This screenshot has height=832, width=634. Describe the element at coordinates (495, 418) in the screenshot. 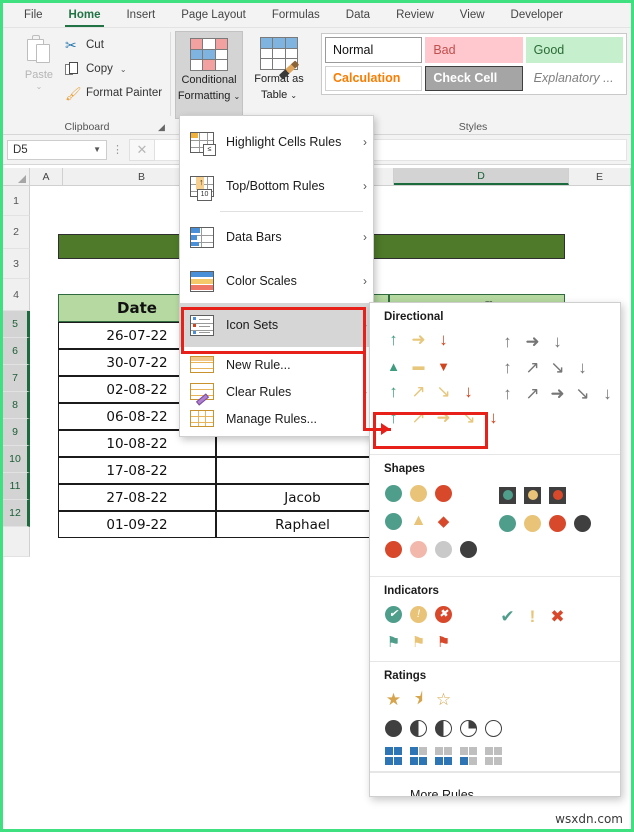

I see `iconset-5-arrows-colored: ↑ ↗ ➜ ↘ ↓` at that location.